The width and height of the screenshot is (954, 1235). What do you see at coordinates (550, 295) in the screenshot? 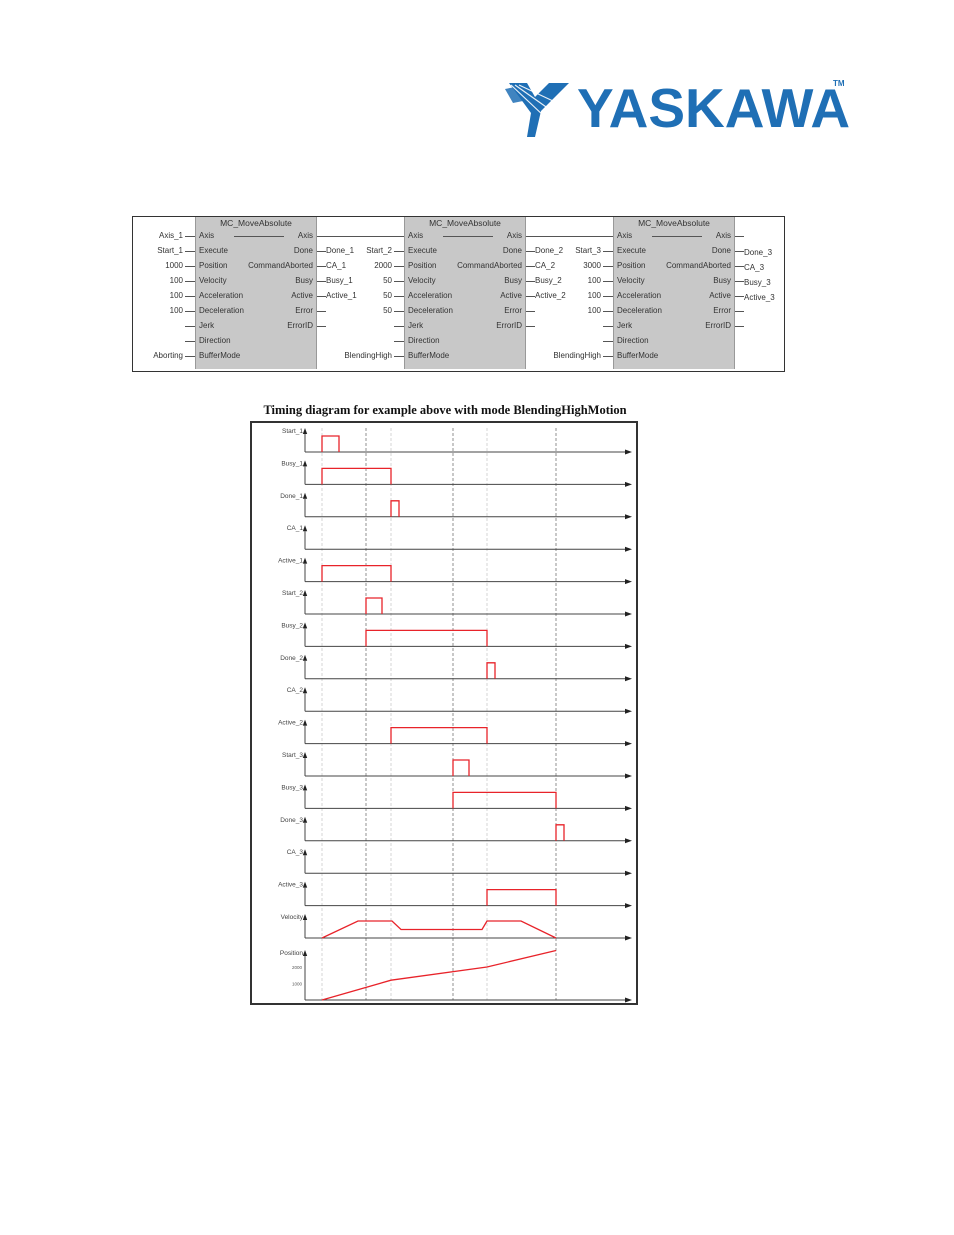
I see `output-value-active: Active_2` at bounding box center [550, 295].